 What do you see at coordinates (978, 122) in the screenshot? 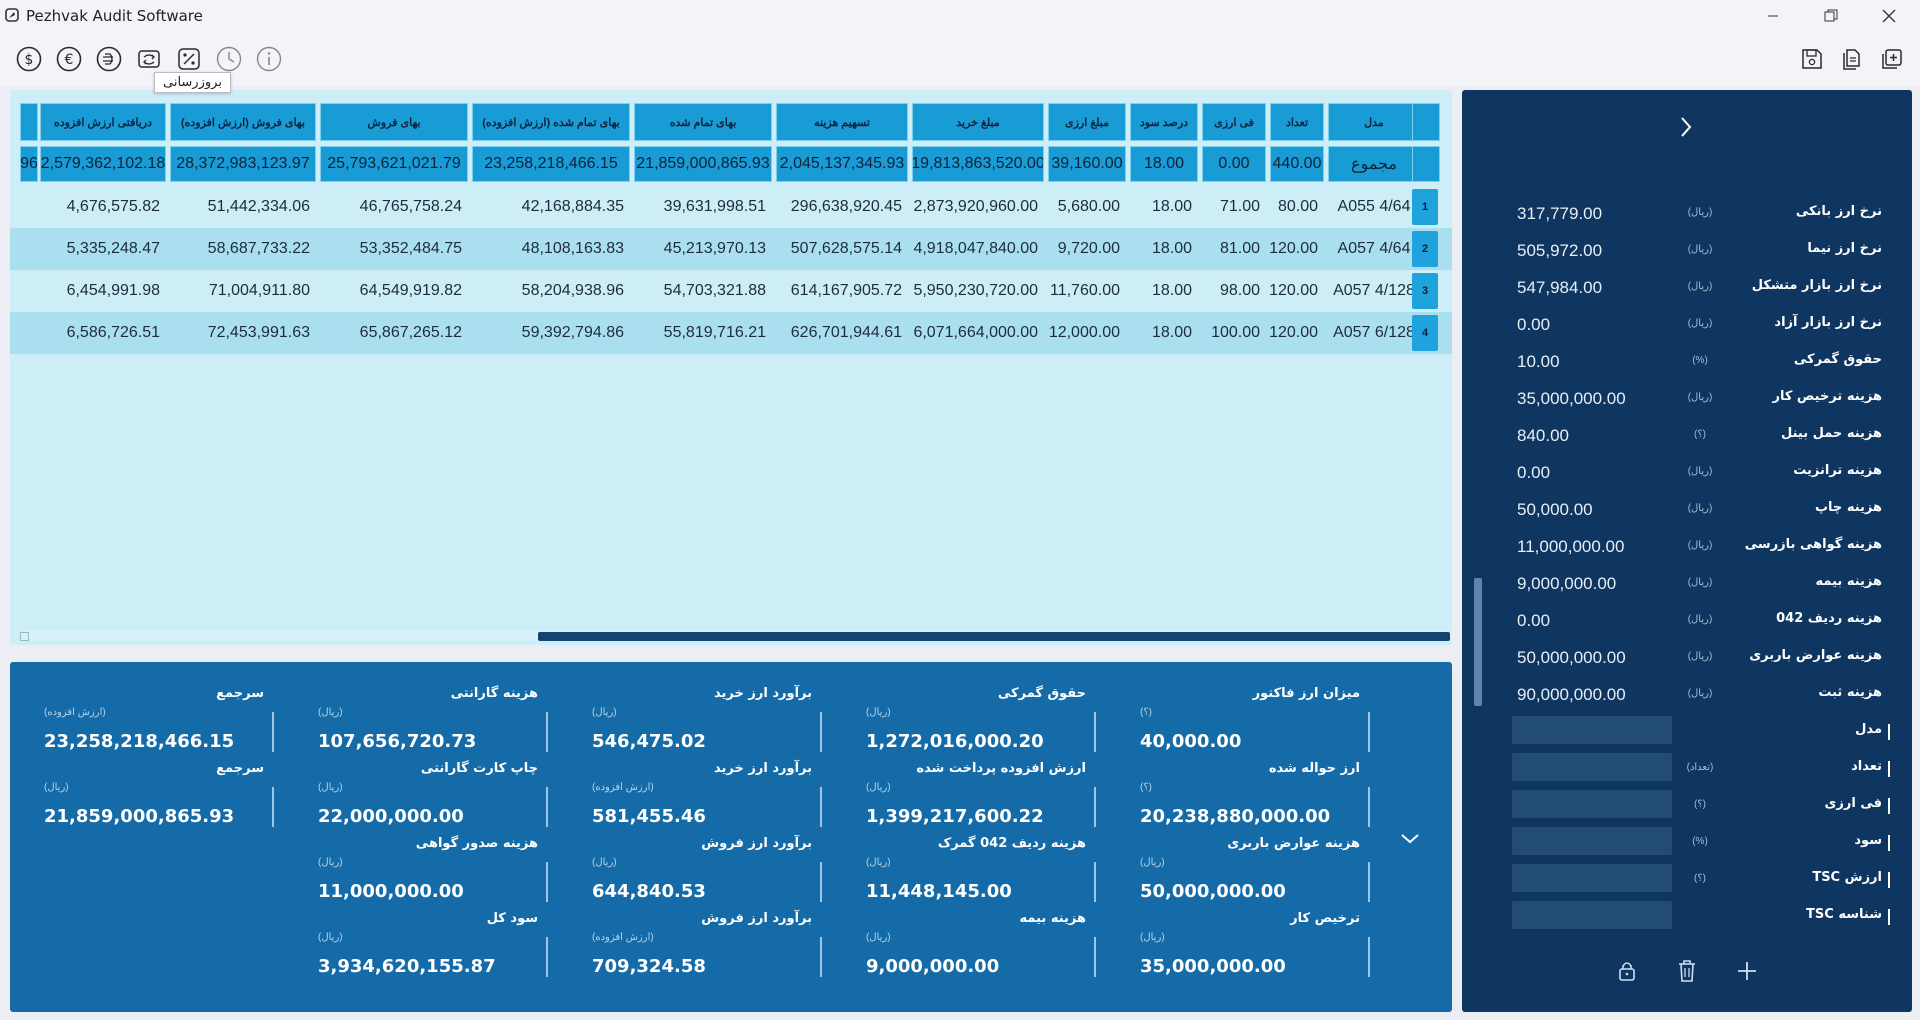
I see `column-header: مبلغ خرید` at bounding box center [978, 122].